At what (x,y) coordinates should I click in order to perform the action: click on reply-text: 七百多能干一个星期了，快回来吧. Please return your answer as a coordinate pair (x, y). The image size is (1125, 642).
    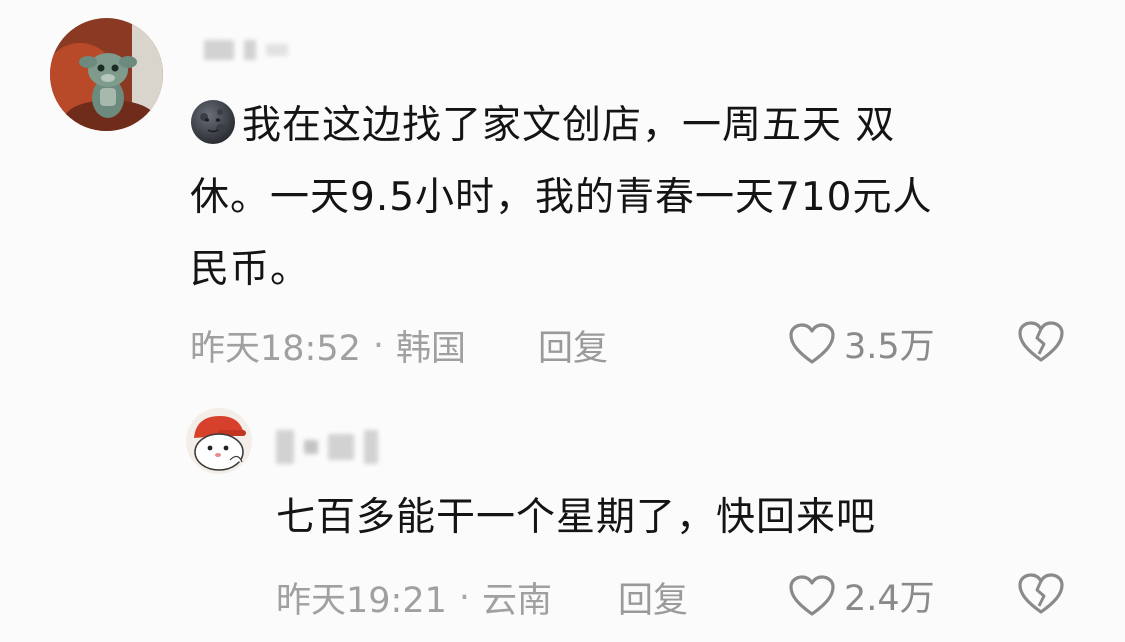
    Looking at the image, I should click on (576, 517).